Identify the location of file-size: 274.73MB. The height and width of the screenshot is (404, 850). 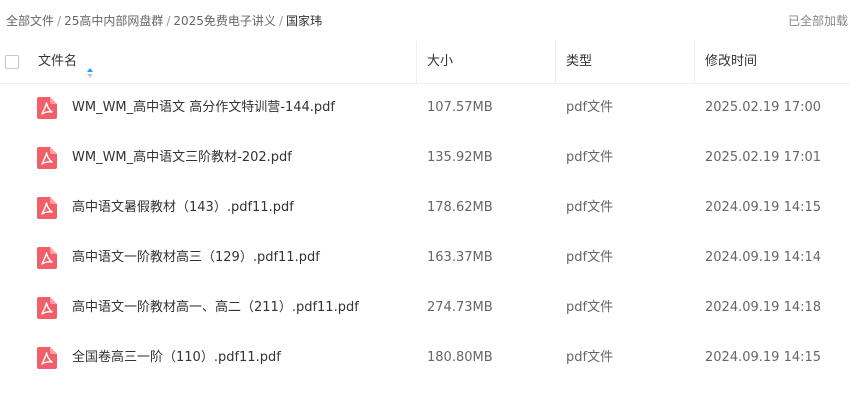
(460, 307).